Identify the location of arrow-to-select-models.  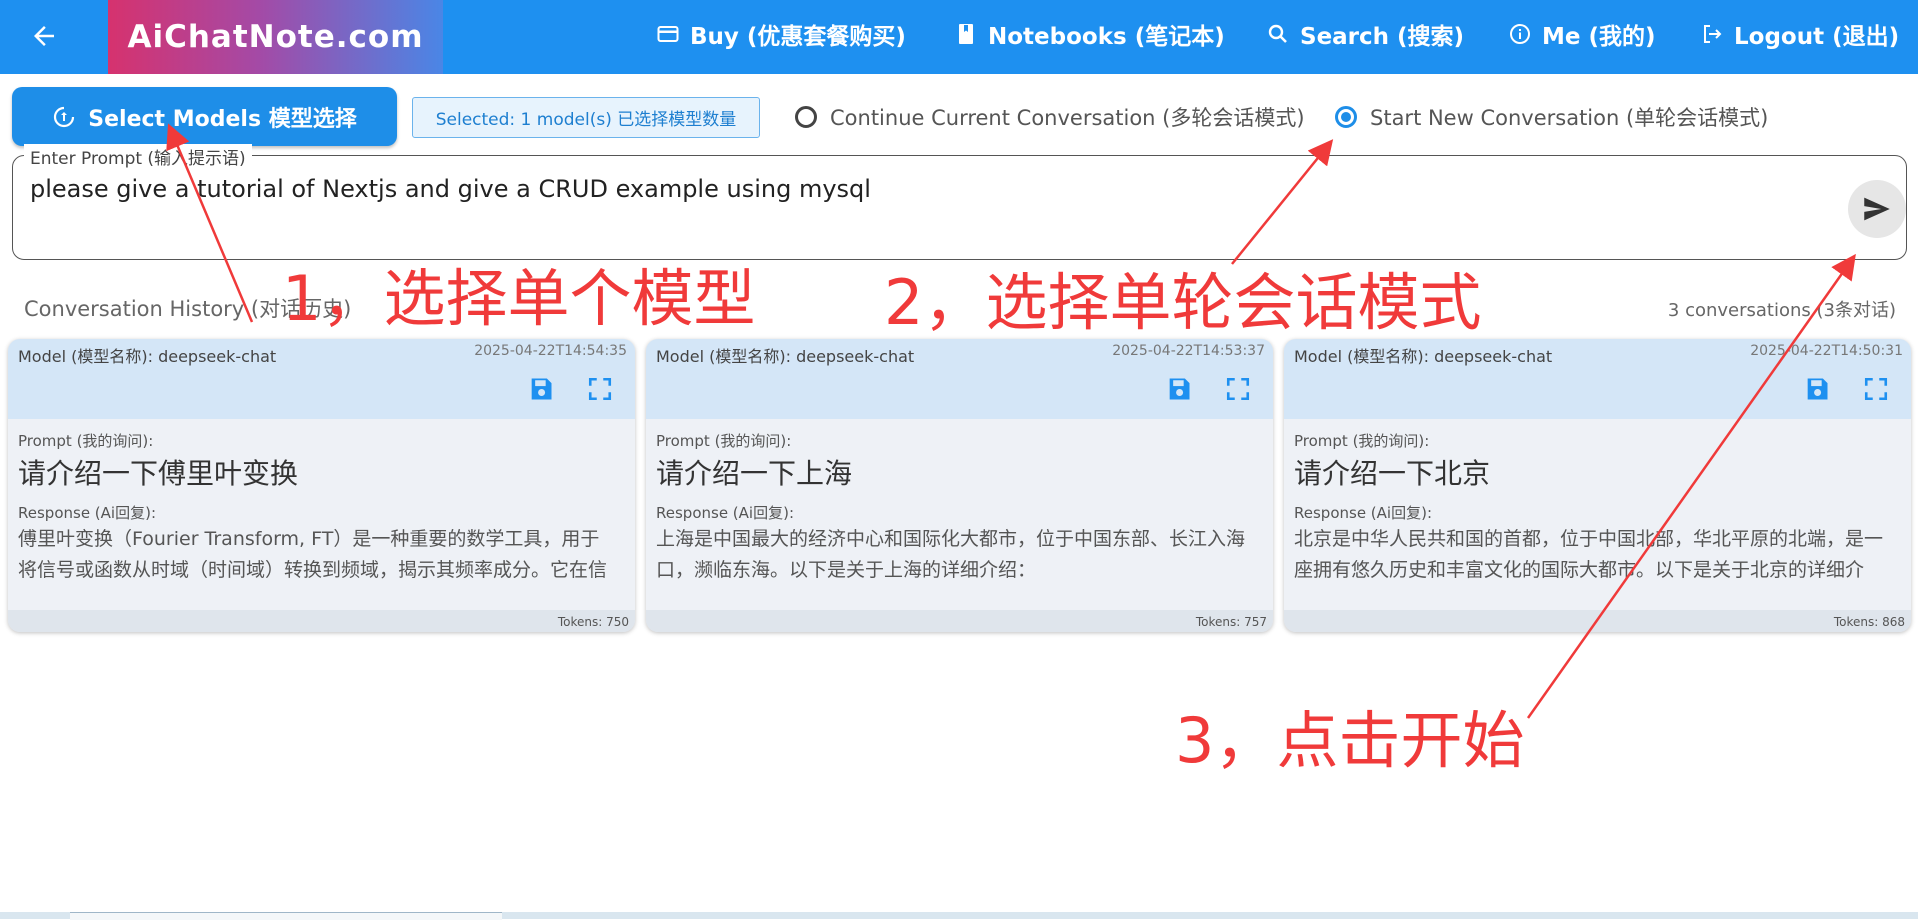
(210, 223).